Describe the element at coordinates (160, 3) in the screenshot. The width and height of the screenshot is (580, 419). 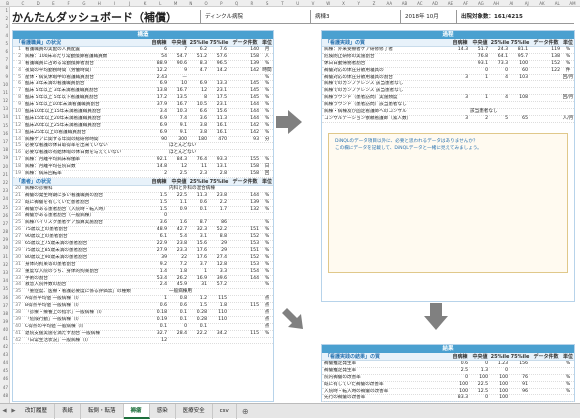
I see `column-header-cell: L` at that location.